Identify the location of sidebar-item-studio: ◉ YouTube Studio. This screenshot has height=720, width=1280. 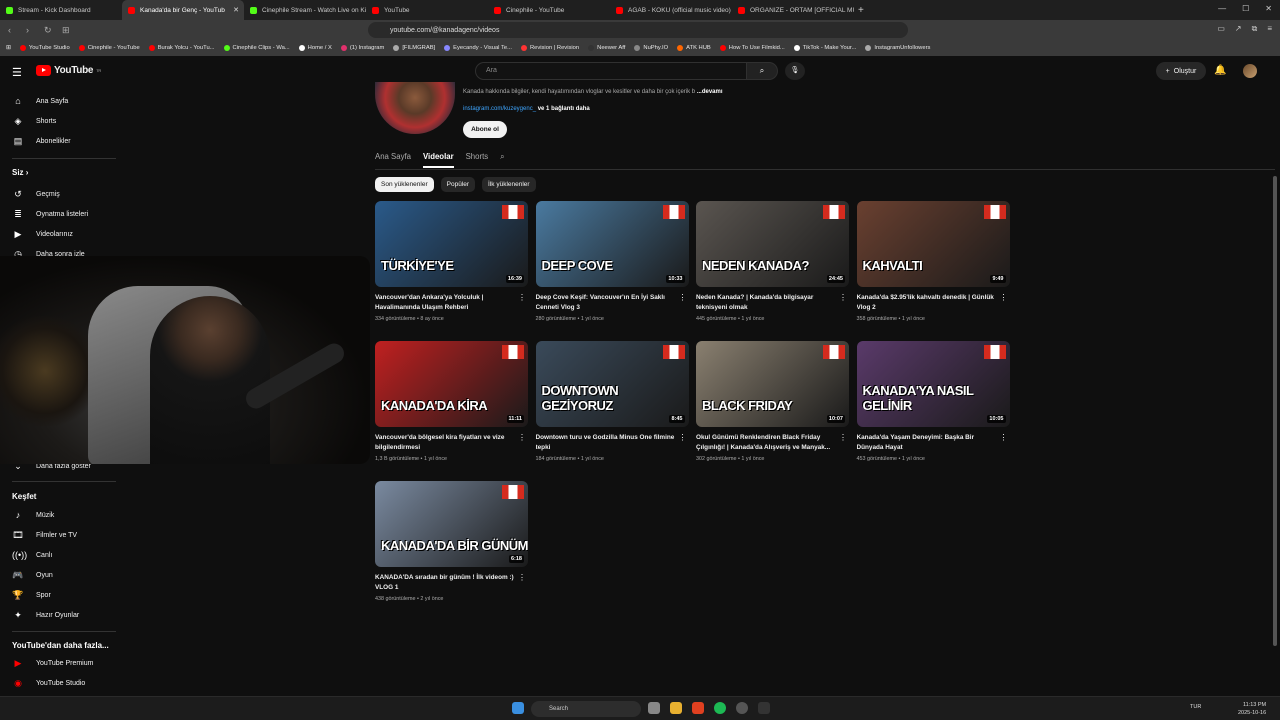
(48, 683).